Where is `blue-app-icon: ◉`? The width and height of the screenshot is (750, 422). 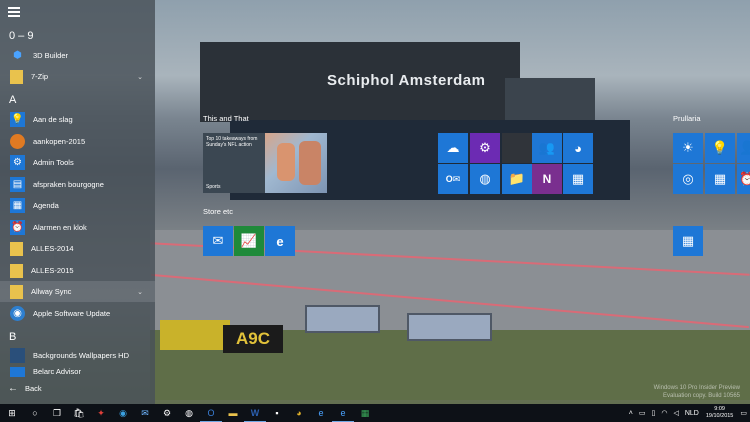 blue-app-icon: ◉ is located at coordinates (123, 412).